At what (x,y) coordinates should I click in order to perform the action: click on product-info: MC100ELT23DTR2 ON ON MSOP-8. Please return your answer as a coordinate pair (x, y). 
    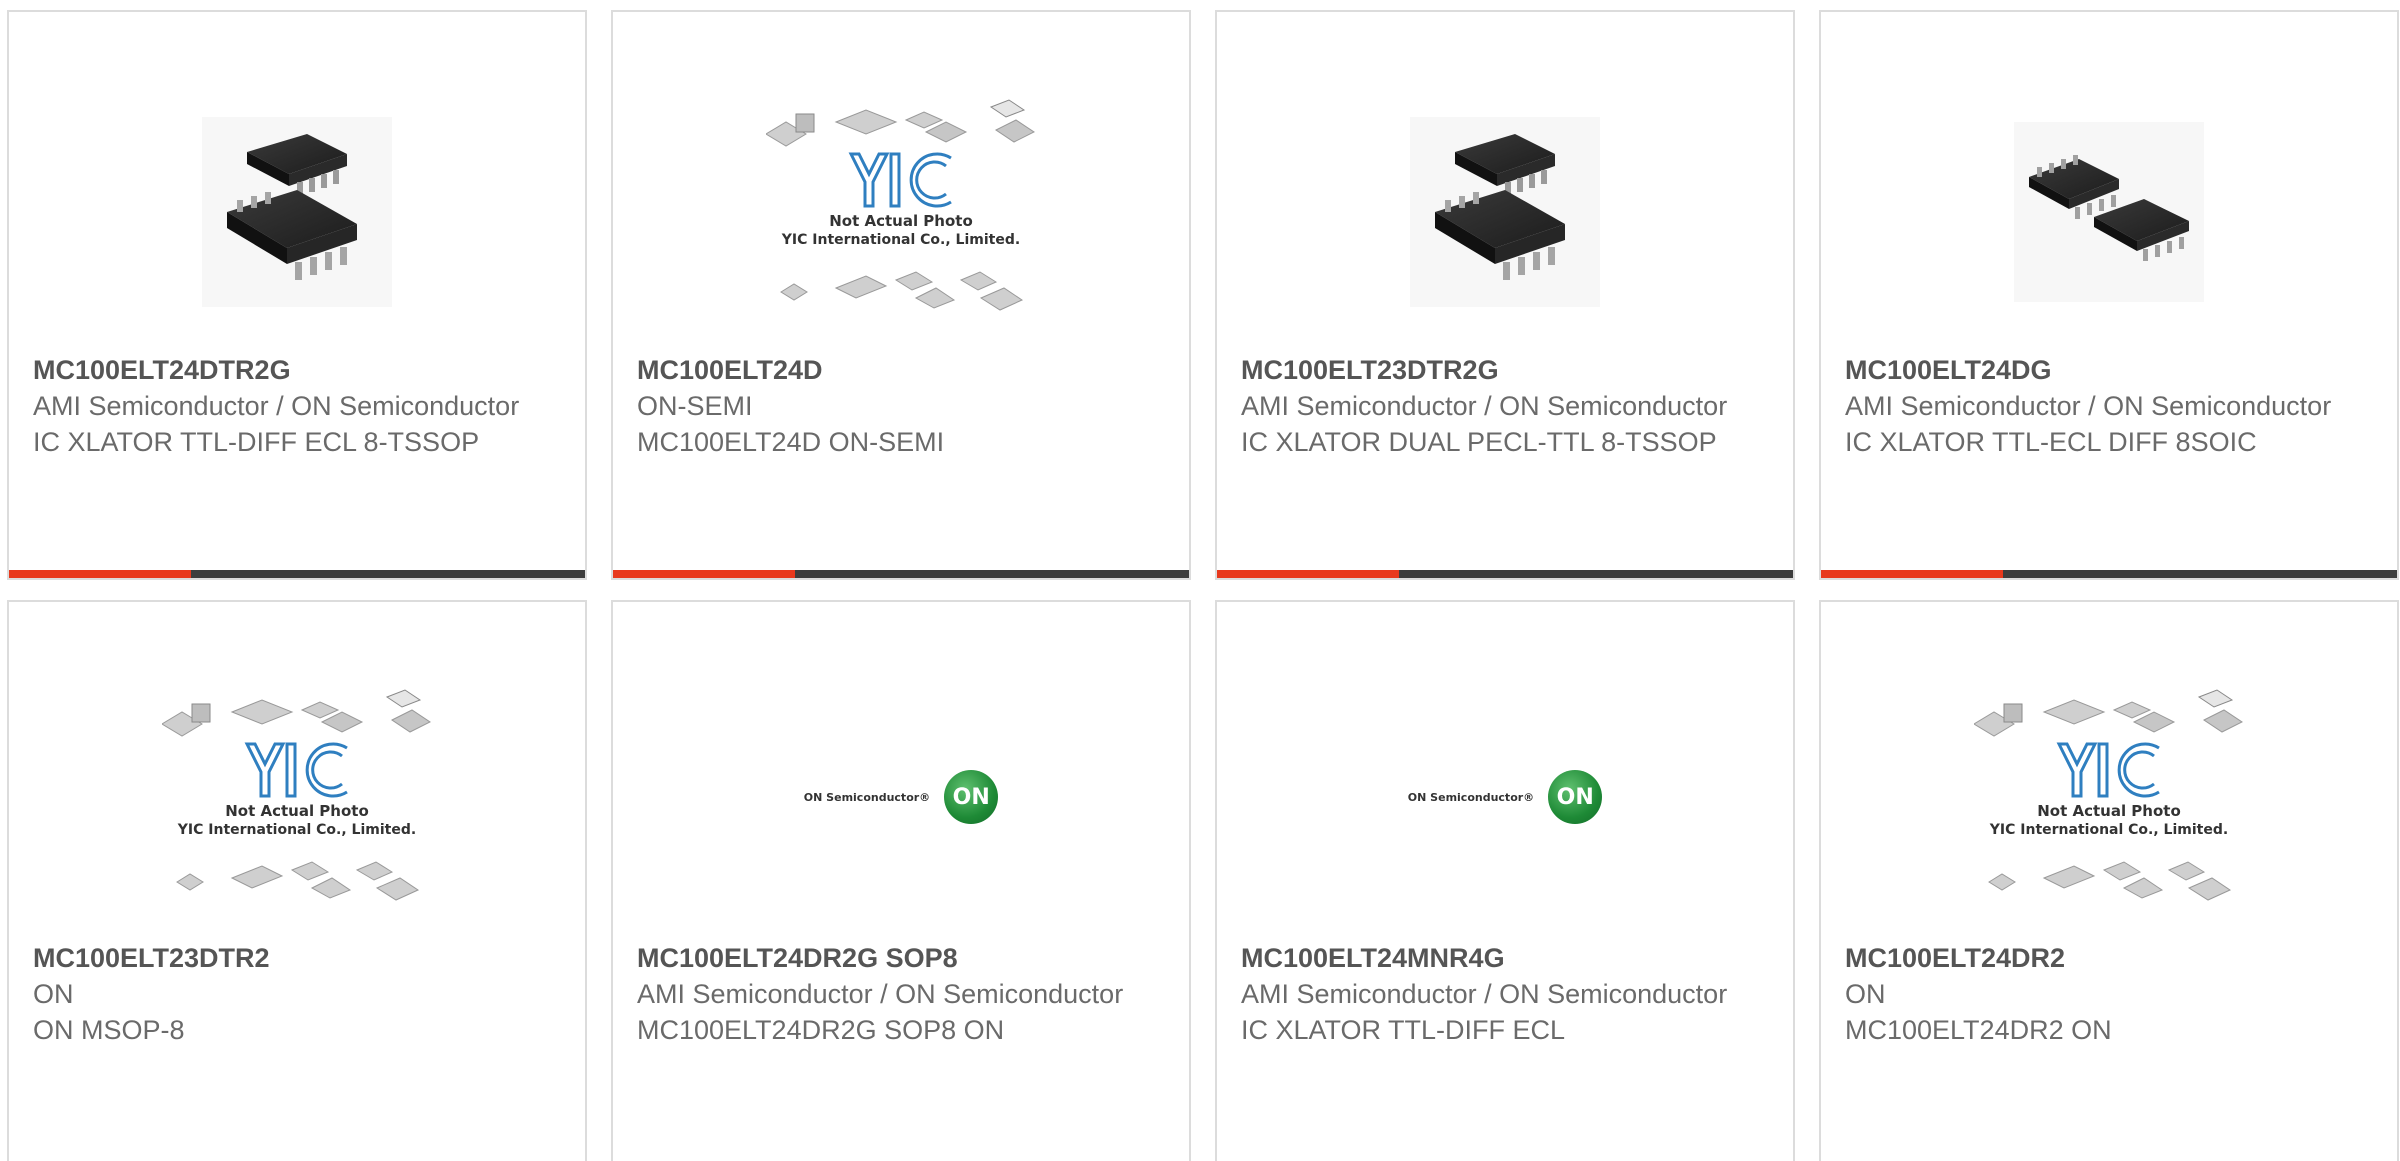
    Looking at the image, I should click on (289, 994).